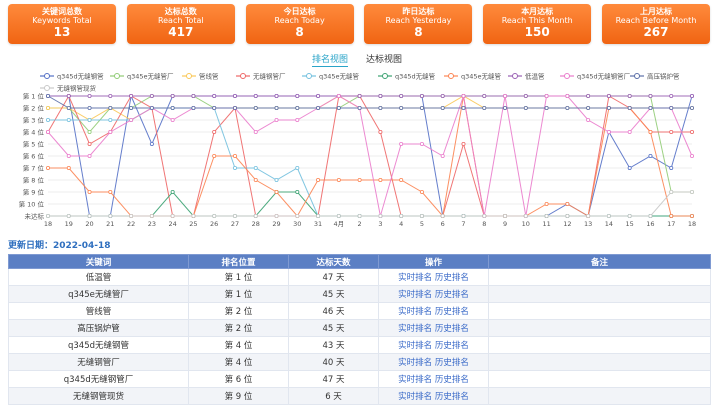 This screenshot has width=717, height=405. Describe the element at coordinates (80, 76) in the screenshot. I see `legend-label: q345d无缝钢管` at that location.